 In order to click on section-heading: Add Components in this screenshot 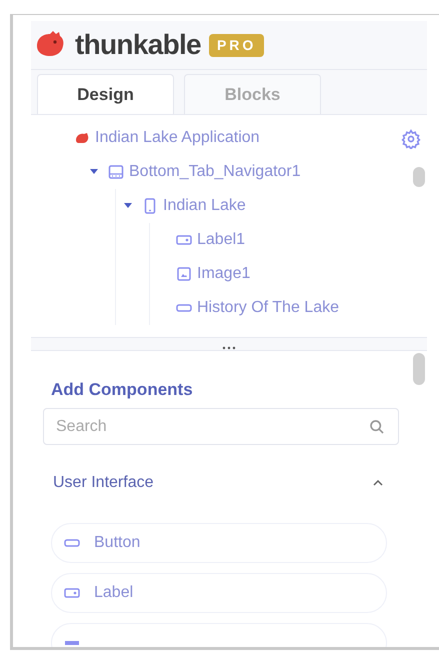, I will do `click(122, 389)`.